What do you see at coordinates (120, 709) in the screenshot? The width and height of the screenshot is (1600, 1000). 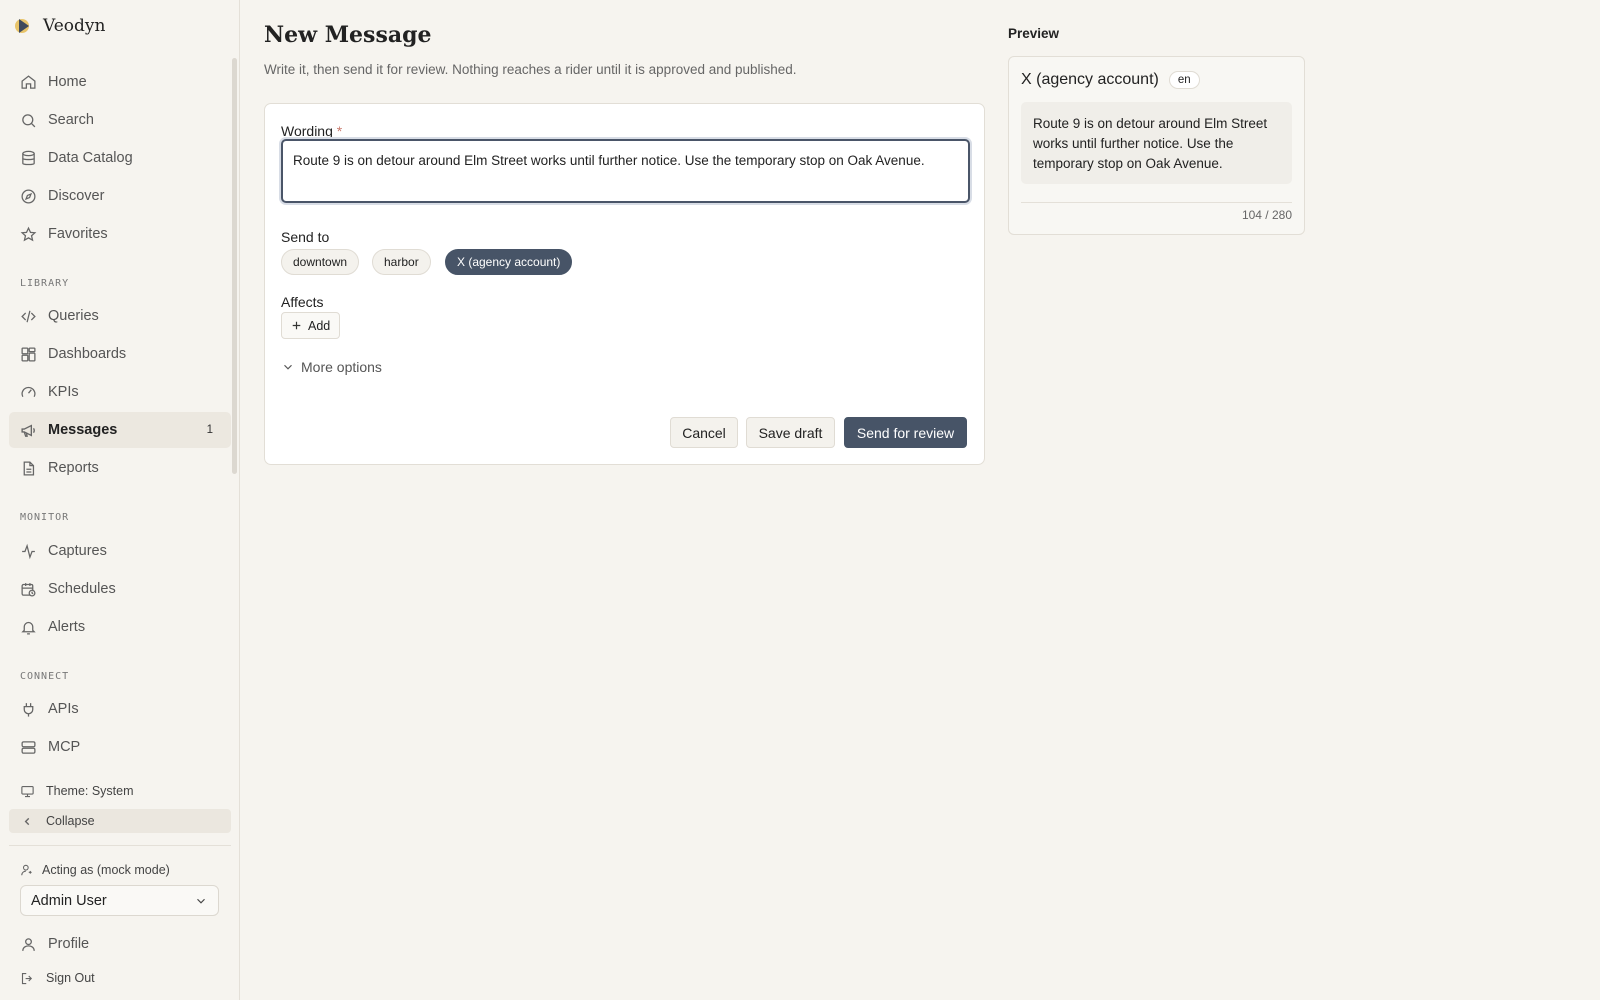 I see `sidebar-item-apis: APIs` at bounding box center [120, 709].